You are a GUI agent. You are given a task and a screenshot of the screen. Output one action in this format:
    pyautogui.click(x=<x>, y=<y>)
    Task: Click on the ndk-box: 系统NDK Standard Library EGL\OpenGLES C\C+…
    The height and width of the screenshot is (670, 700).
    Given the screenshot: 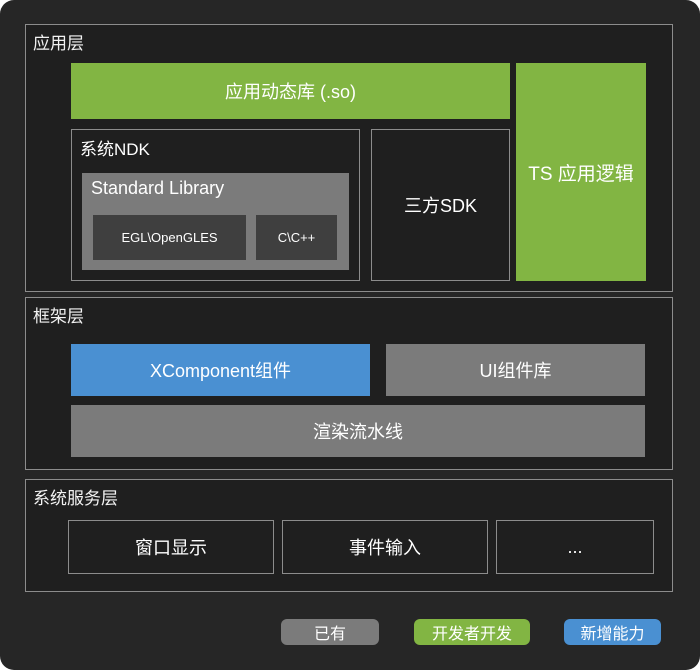 What is the action you would take?
    pyautogui.click(x=215, y=205)
    